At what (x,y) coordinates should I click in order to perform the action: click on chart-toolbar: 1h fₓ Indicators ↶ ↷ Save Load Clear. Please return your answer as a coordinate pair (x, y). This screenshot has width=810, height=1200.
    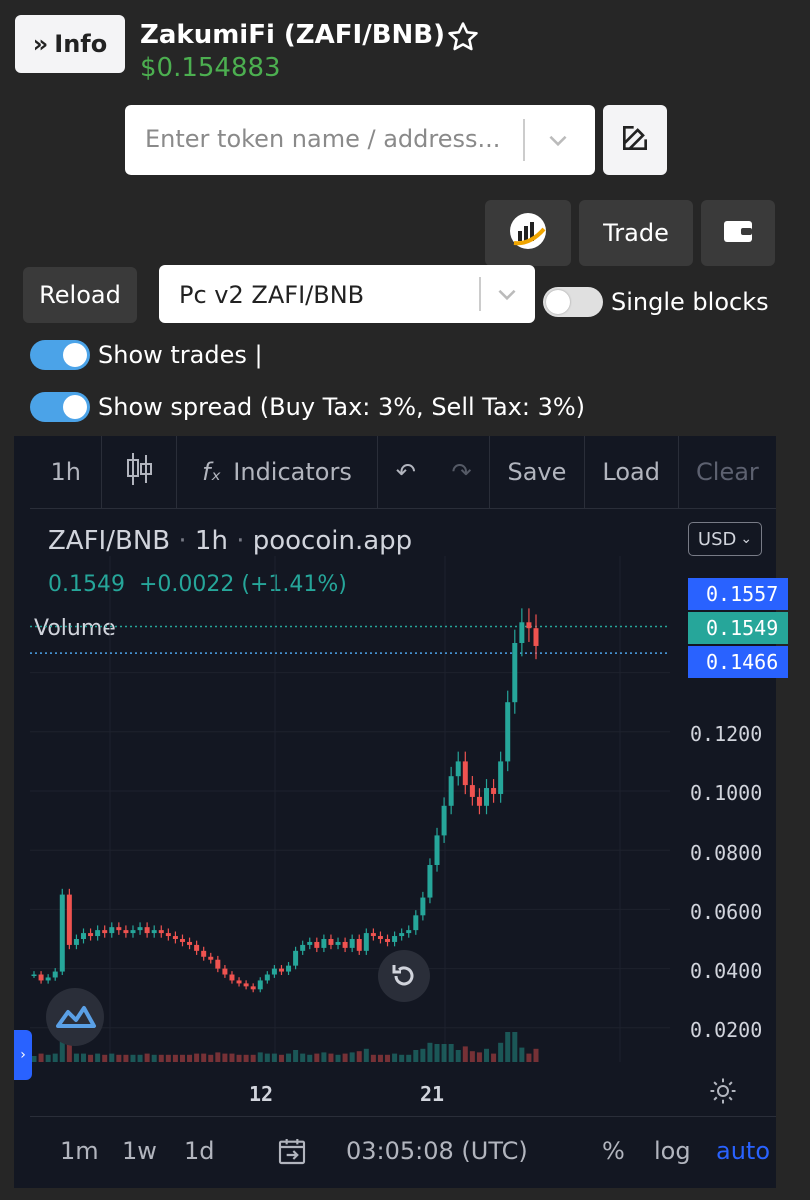
    Looking at the image, I should click on (403, 472).